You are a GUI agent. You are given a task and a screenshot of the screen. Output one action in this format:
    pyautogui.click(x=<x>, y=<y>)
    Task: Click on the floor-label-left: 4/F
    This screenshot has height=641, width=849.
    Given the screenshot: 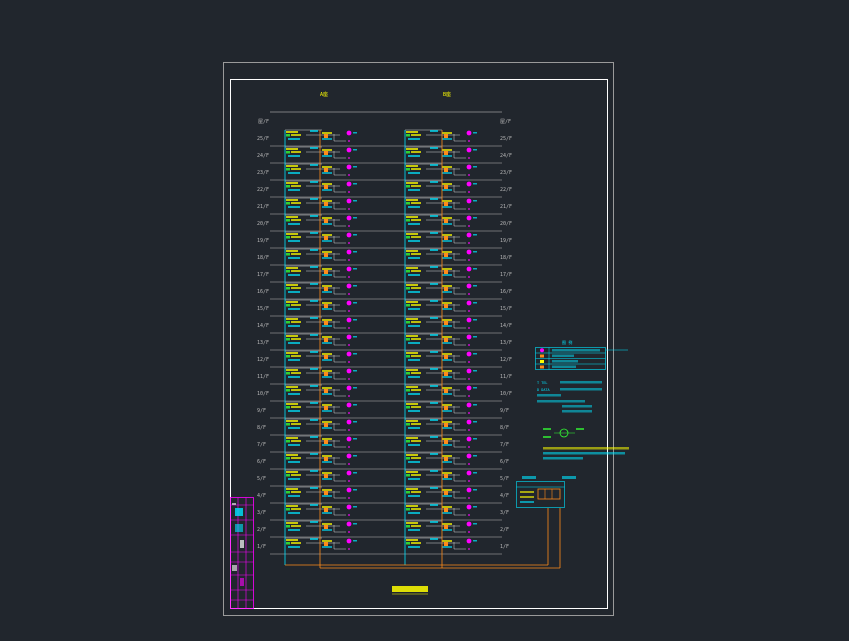 What is the action you would take?
    pyautogui.click(x=261, y=496)
    